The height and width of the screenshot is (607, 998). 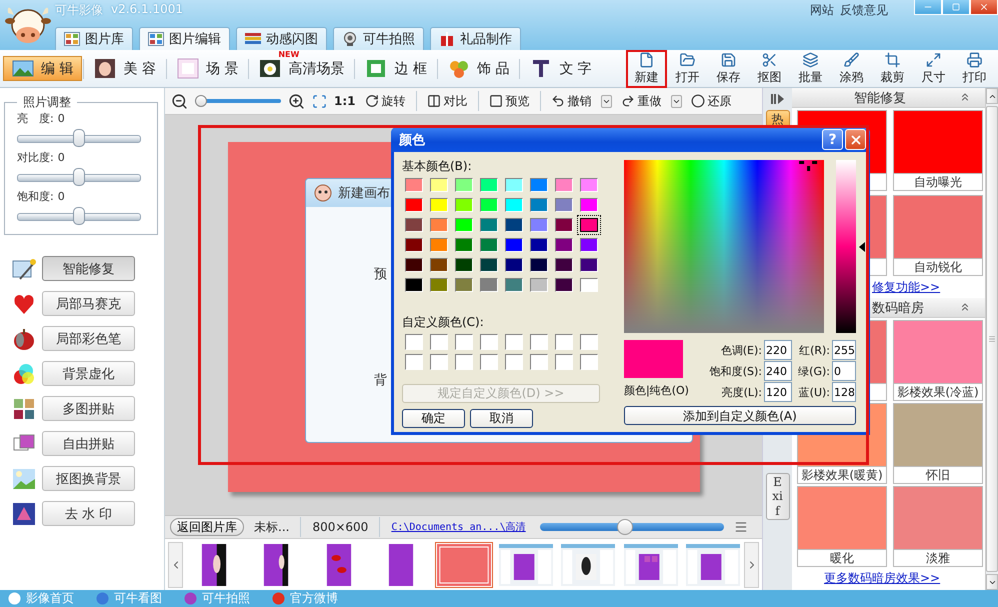 What do you see at coordinates (888, 98) in the screenshot?
I see `section-header: 智能修复` at bounding box center [888, 98].